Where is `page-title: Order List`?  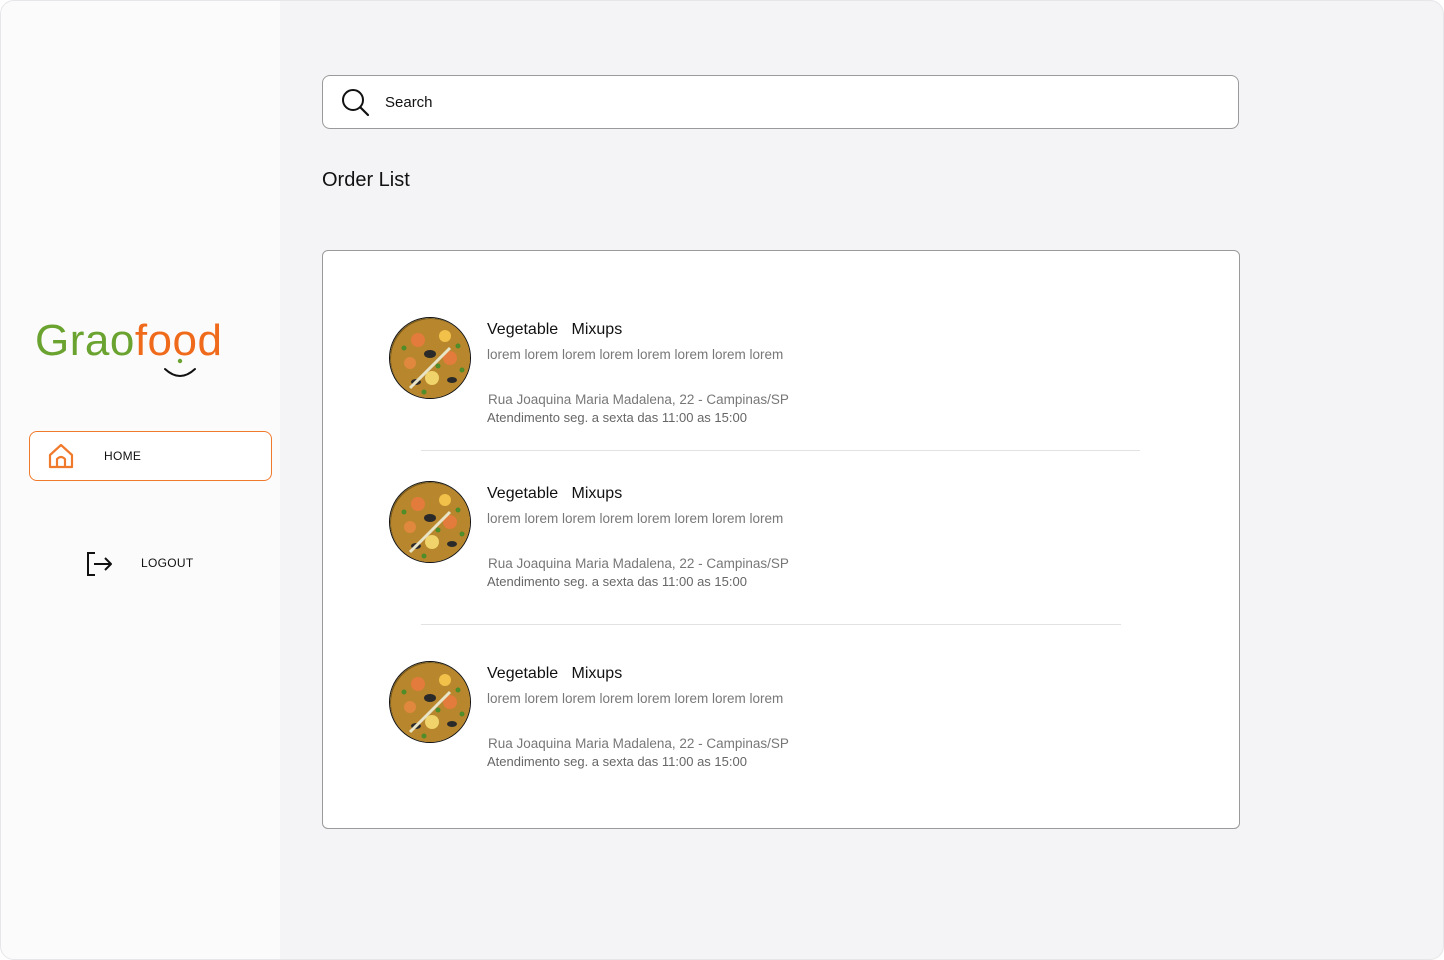 page-title: Order List is located at coordinates (366, 180).